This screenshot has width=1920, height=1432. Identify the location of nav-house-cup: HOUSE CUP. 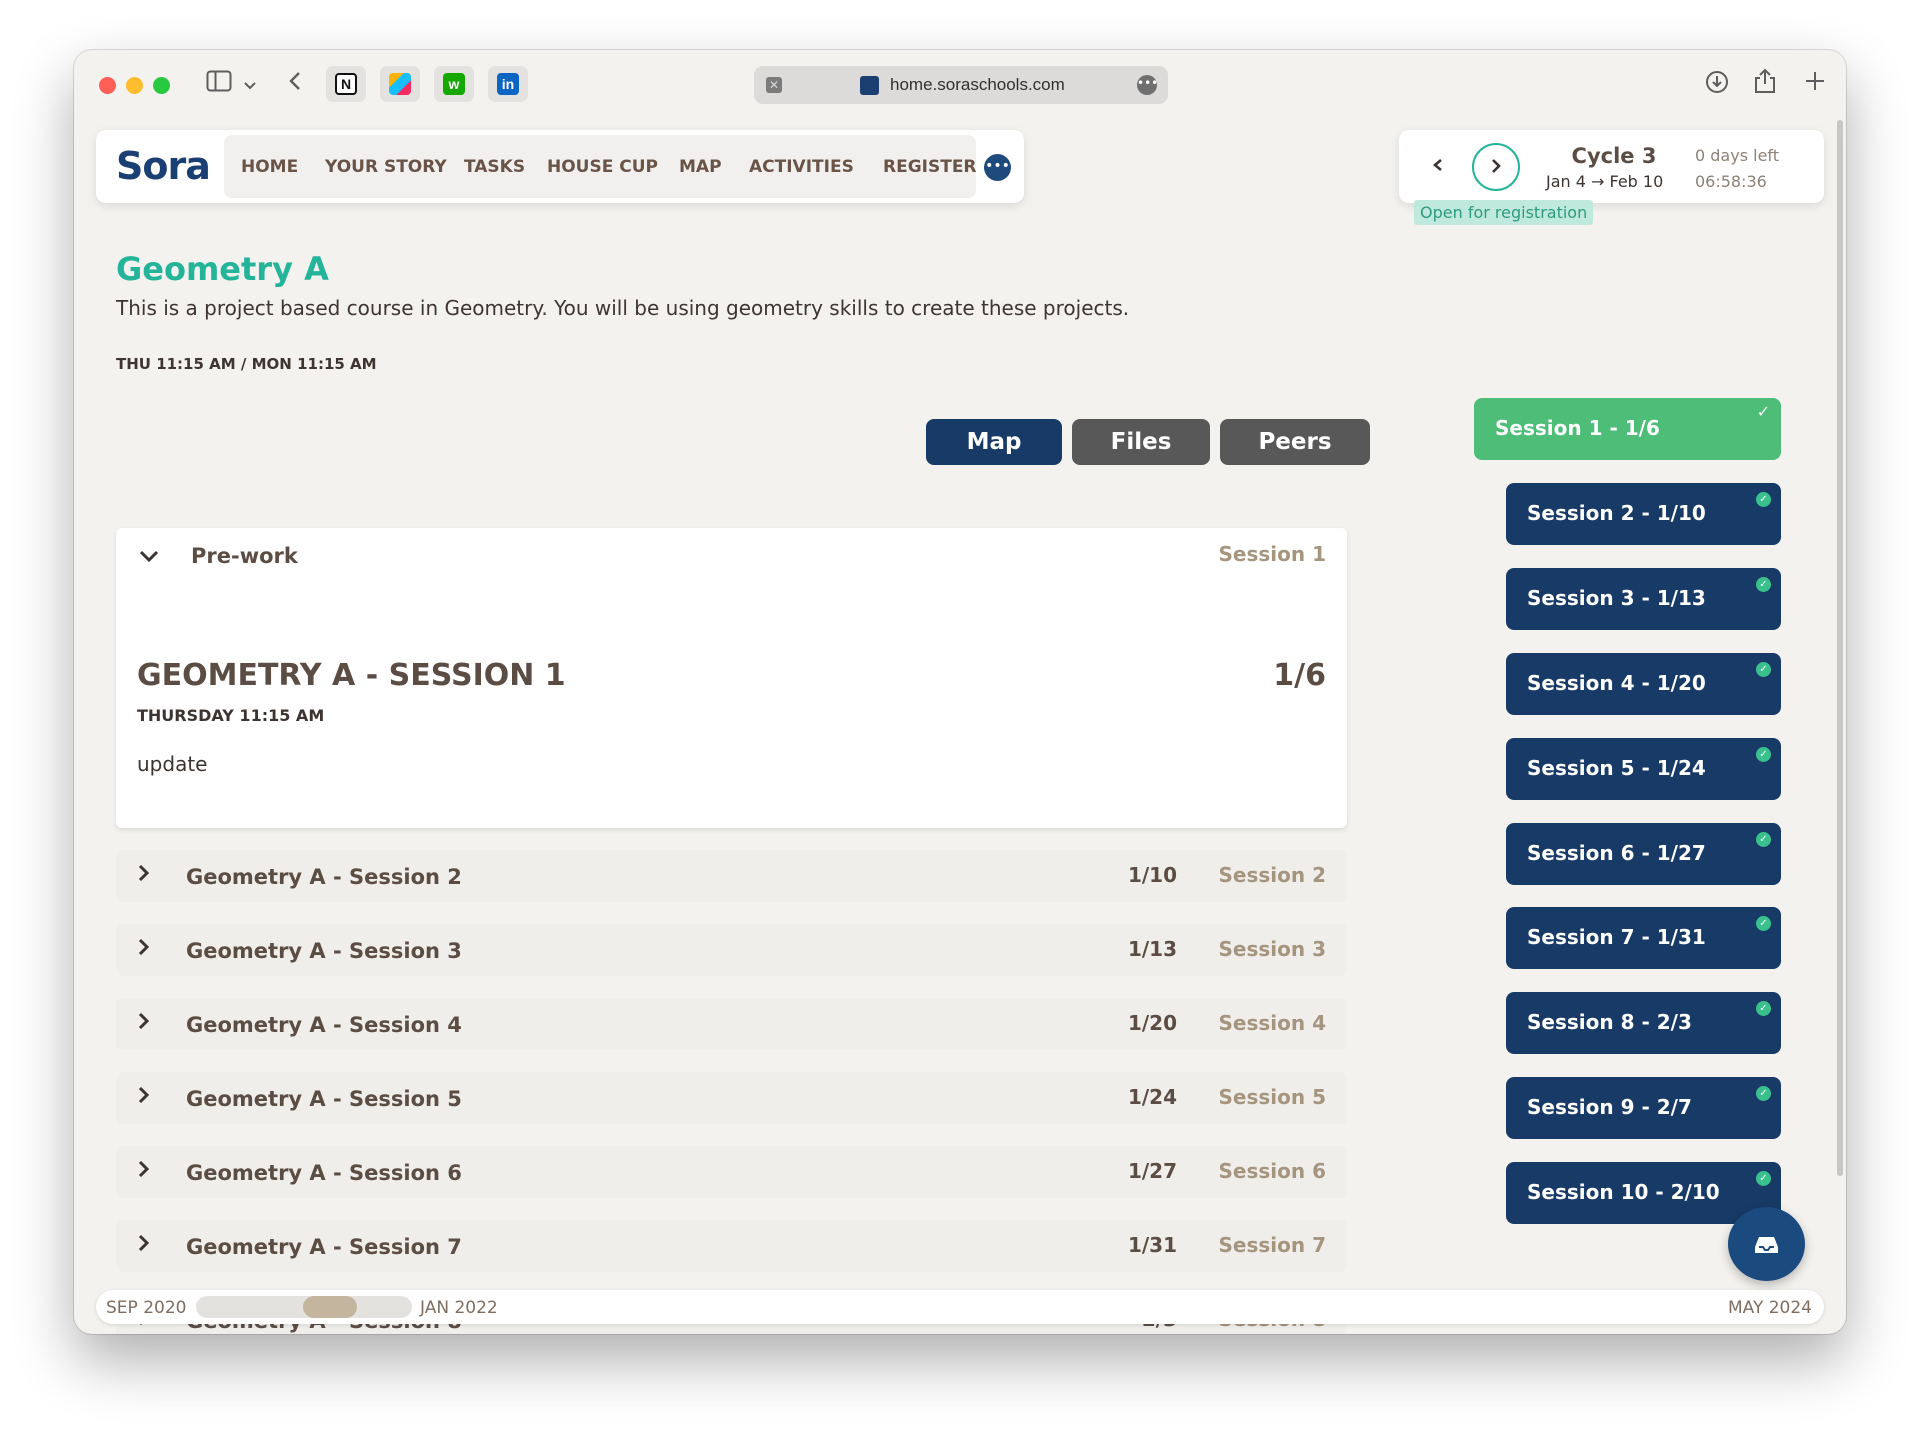
(602, 167).